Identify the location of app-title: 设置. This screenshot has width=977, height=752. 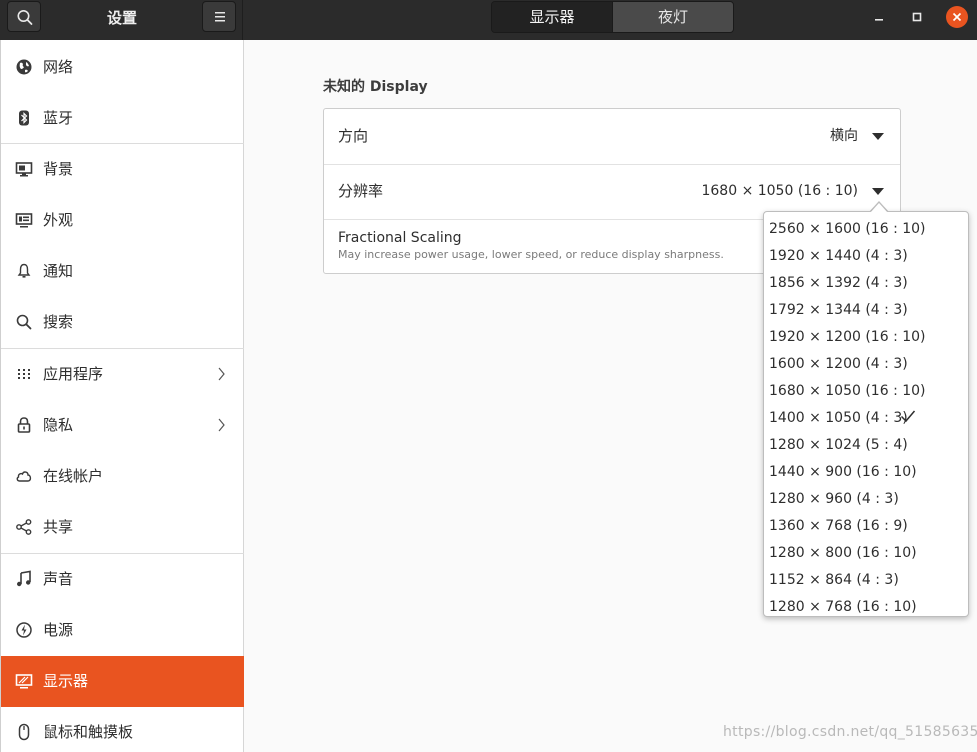
(121, 18).